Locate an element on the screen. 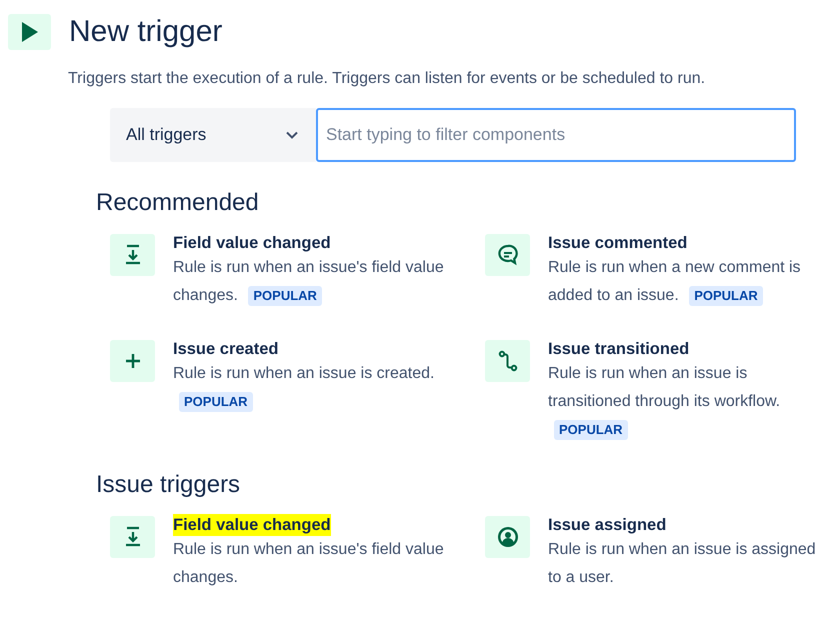 The height and width of the screenshot is (634, 831). filter-field: Start typing to filter components is located at coordinates (556, 135).